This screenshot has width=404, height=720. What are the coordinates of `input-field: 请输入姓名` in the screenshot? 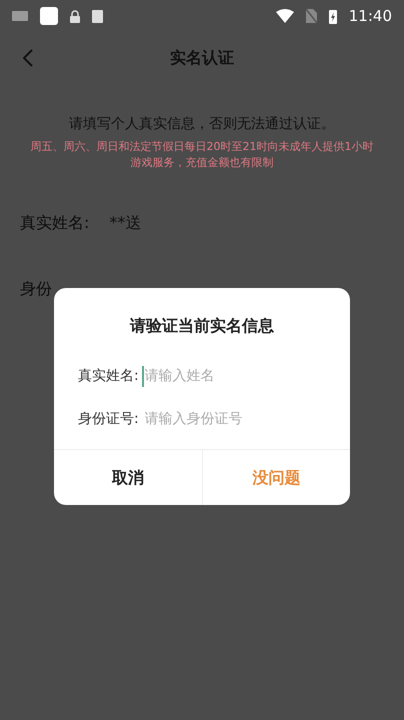 It's located at (232, 376).